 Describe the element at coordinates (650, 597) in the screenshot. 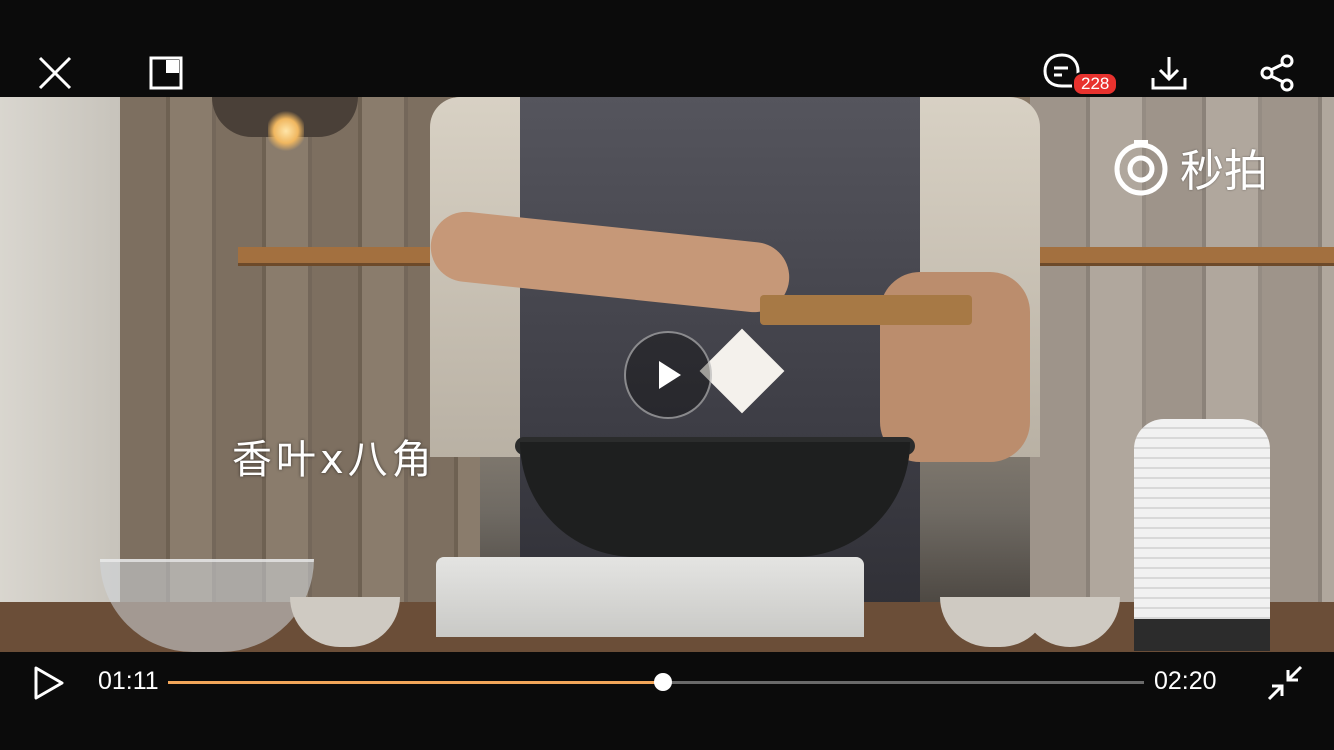

I see `video-scene-stove` at that location.